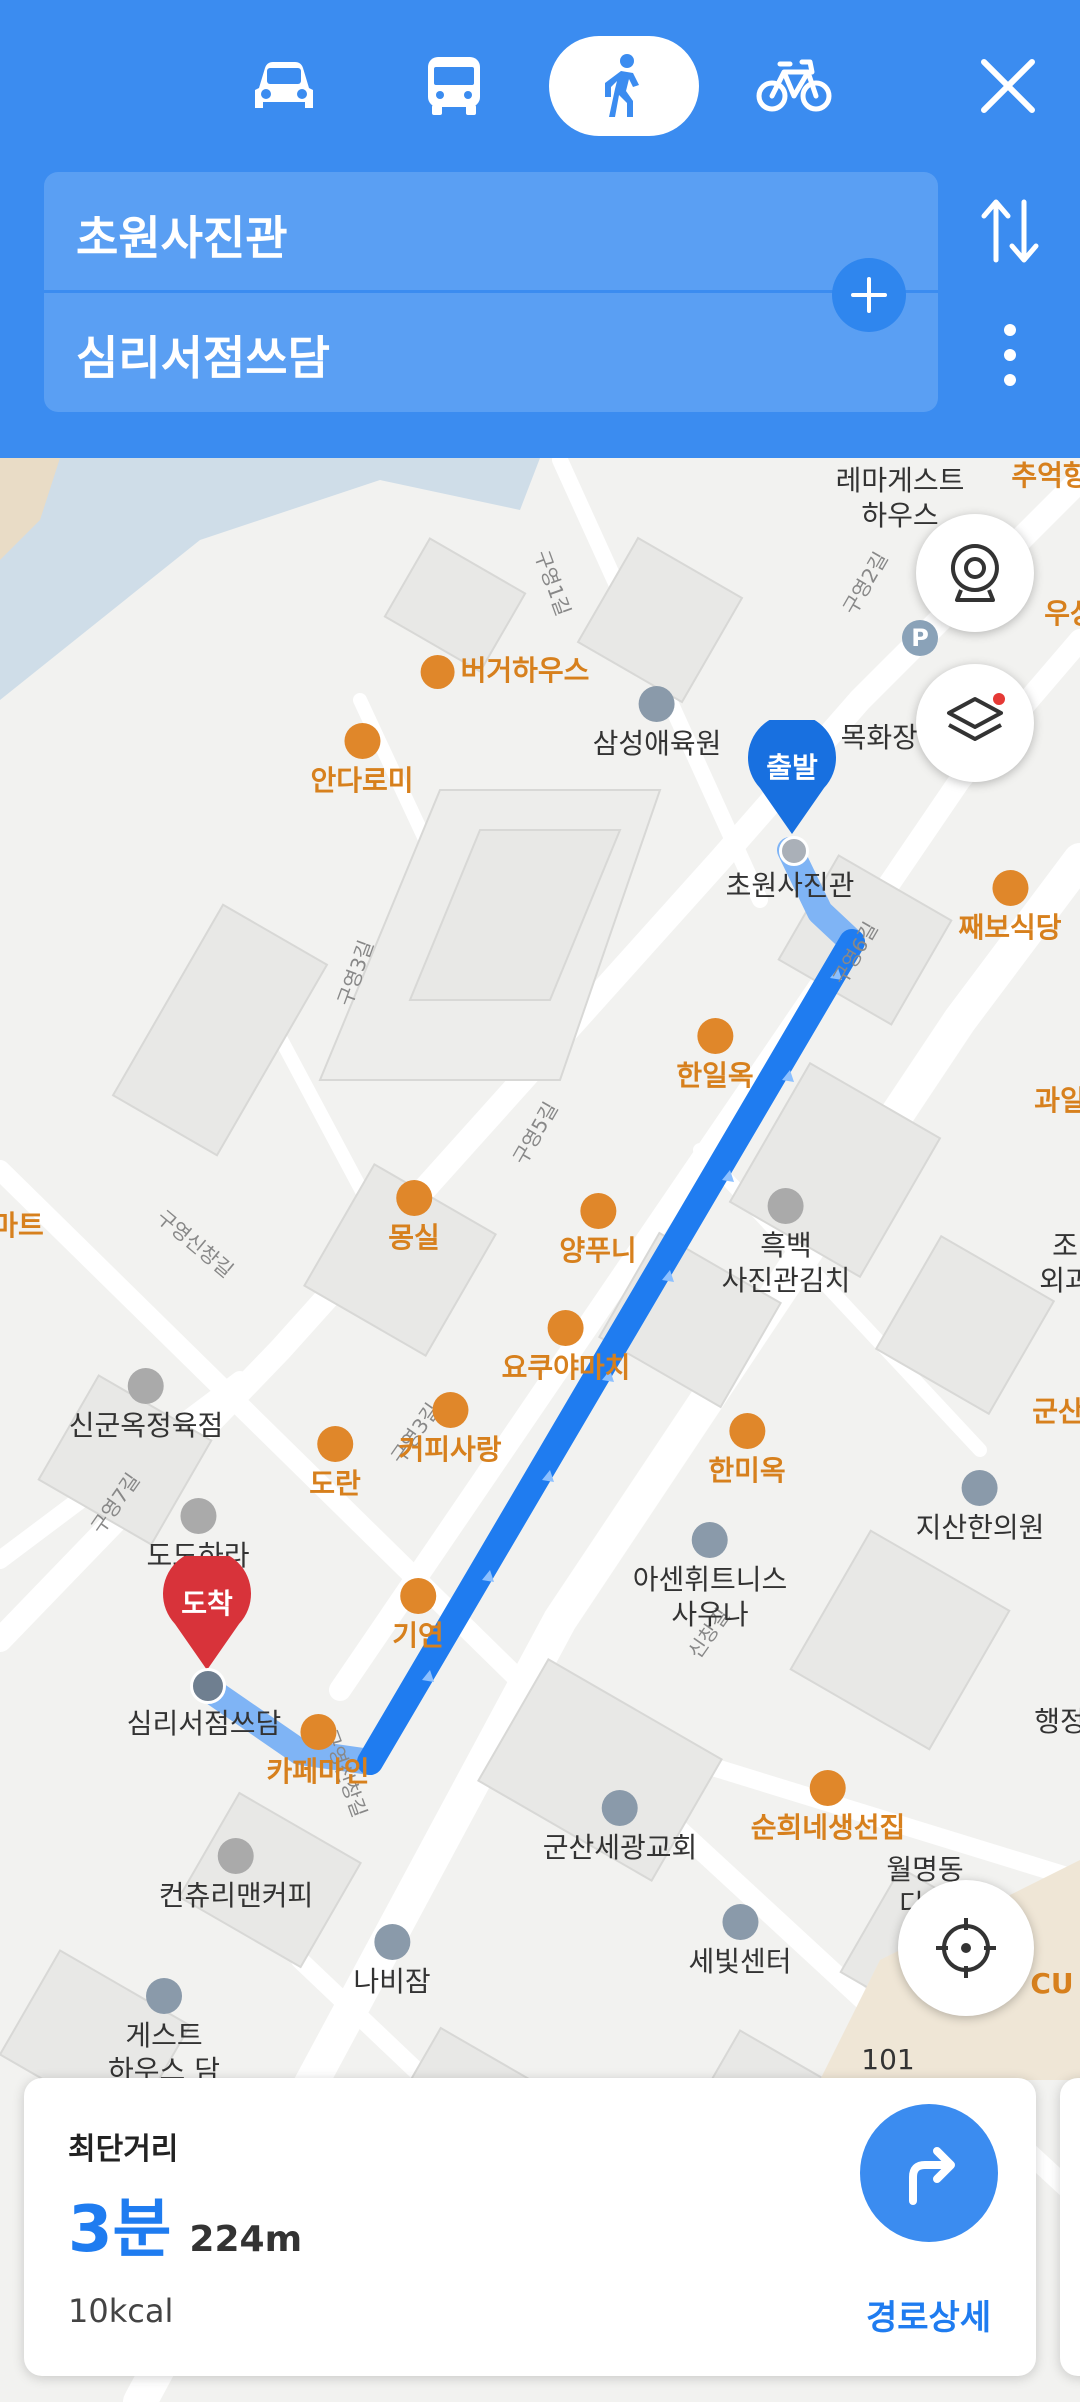 This screenshot has width=1080, height=2402. I want to click on route-distance: 224m, so click(246, 2239).